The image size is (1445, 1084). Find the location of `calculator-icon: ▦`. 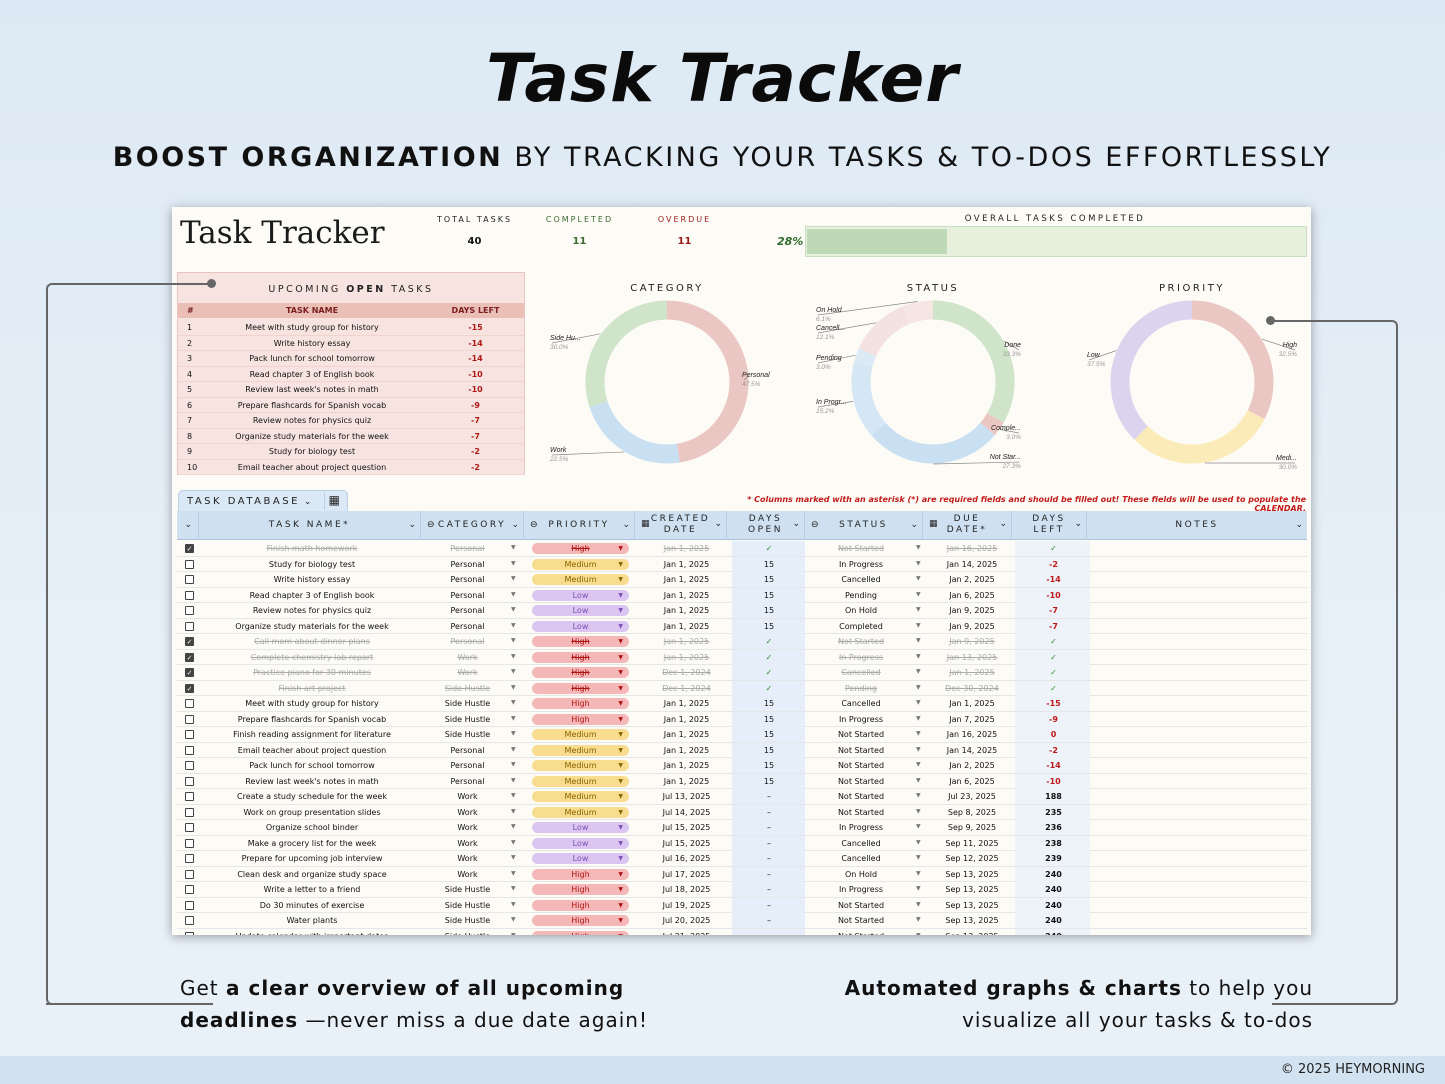

calculator-icon: ▦ is located at coordinates (335, 501).